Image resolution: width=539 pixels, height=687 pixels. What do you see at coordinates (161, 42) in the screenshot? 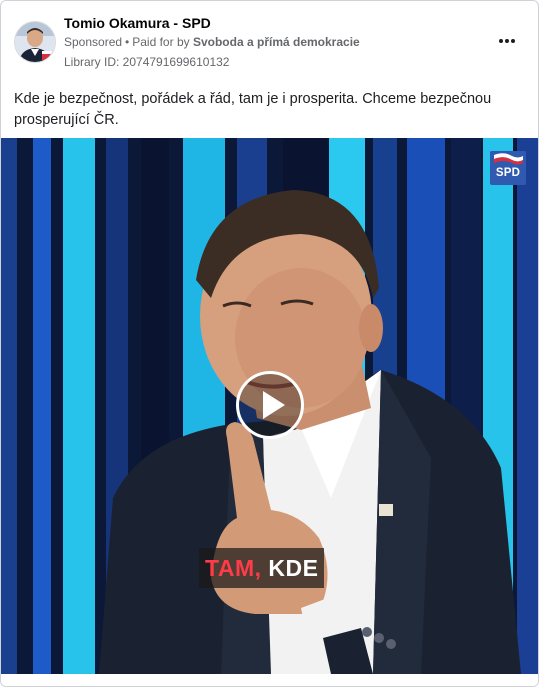
I see `paid-for-prefix: Paid for by` at bounding box center [161, 42].